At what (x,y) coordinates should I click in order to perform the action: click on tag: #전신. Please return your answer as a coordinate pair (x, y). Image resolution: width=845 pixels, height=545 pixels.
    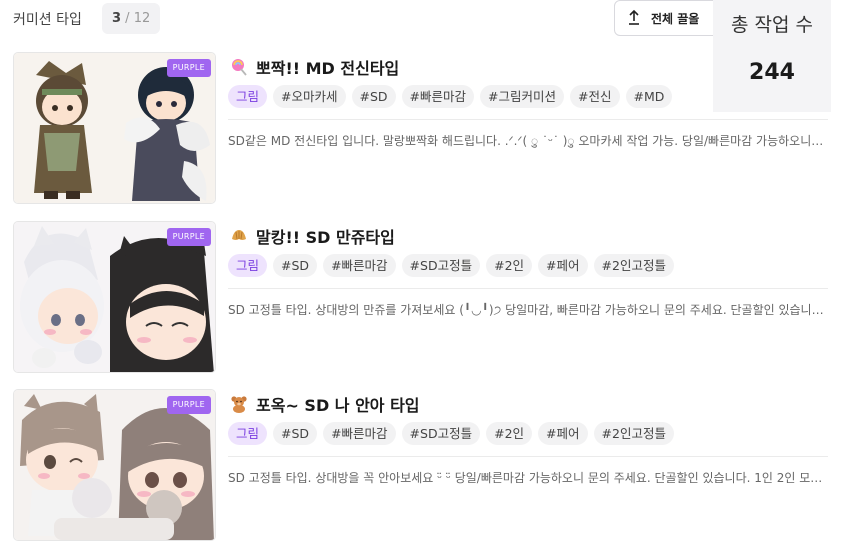
    Looking at the image, I should click on (595, 96).